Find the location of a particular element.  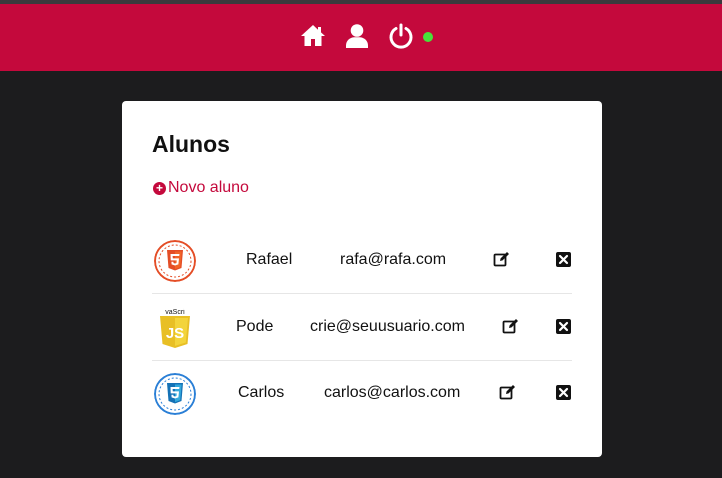

student-email: crie@seuusuario.com is located at coordinates (387, 326).